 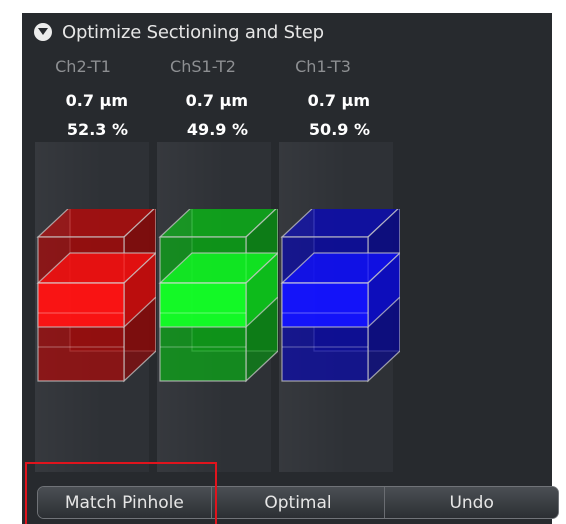 I want to click on channel-2-cube, so click(x=218, y=296).